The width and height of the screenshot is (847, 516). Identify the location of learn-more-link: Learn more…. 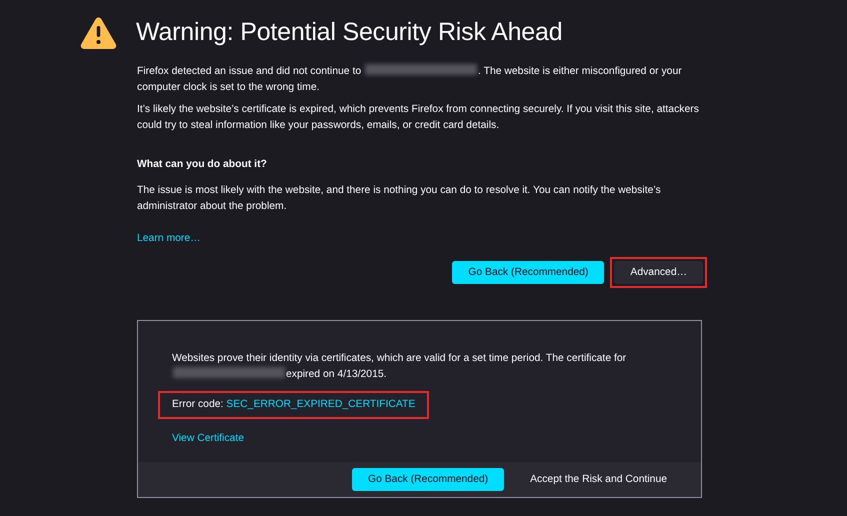
(169, 239).